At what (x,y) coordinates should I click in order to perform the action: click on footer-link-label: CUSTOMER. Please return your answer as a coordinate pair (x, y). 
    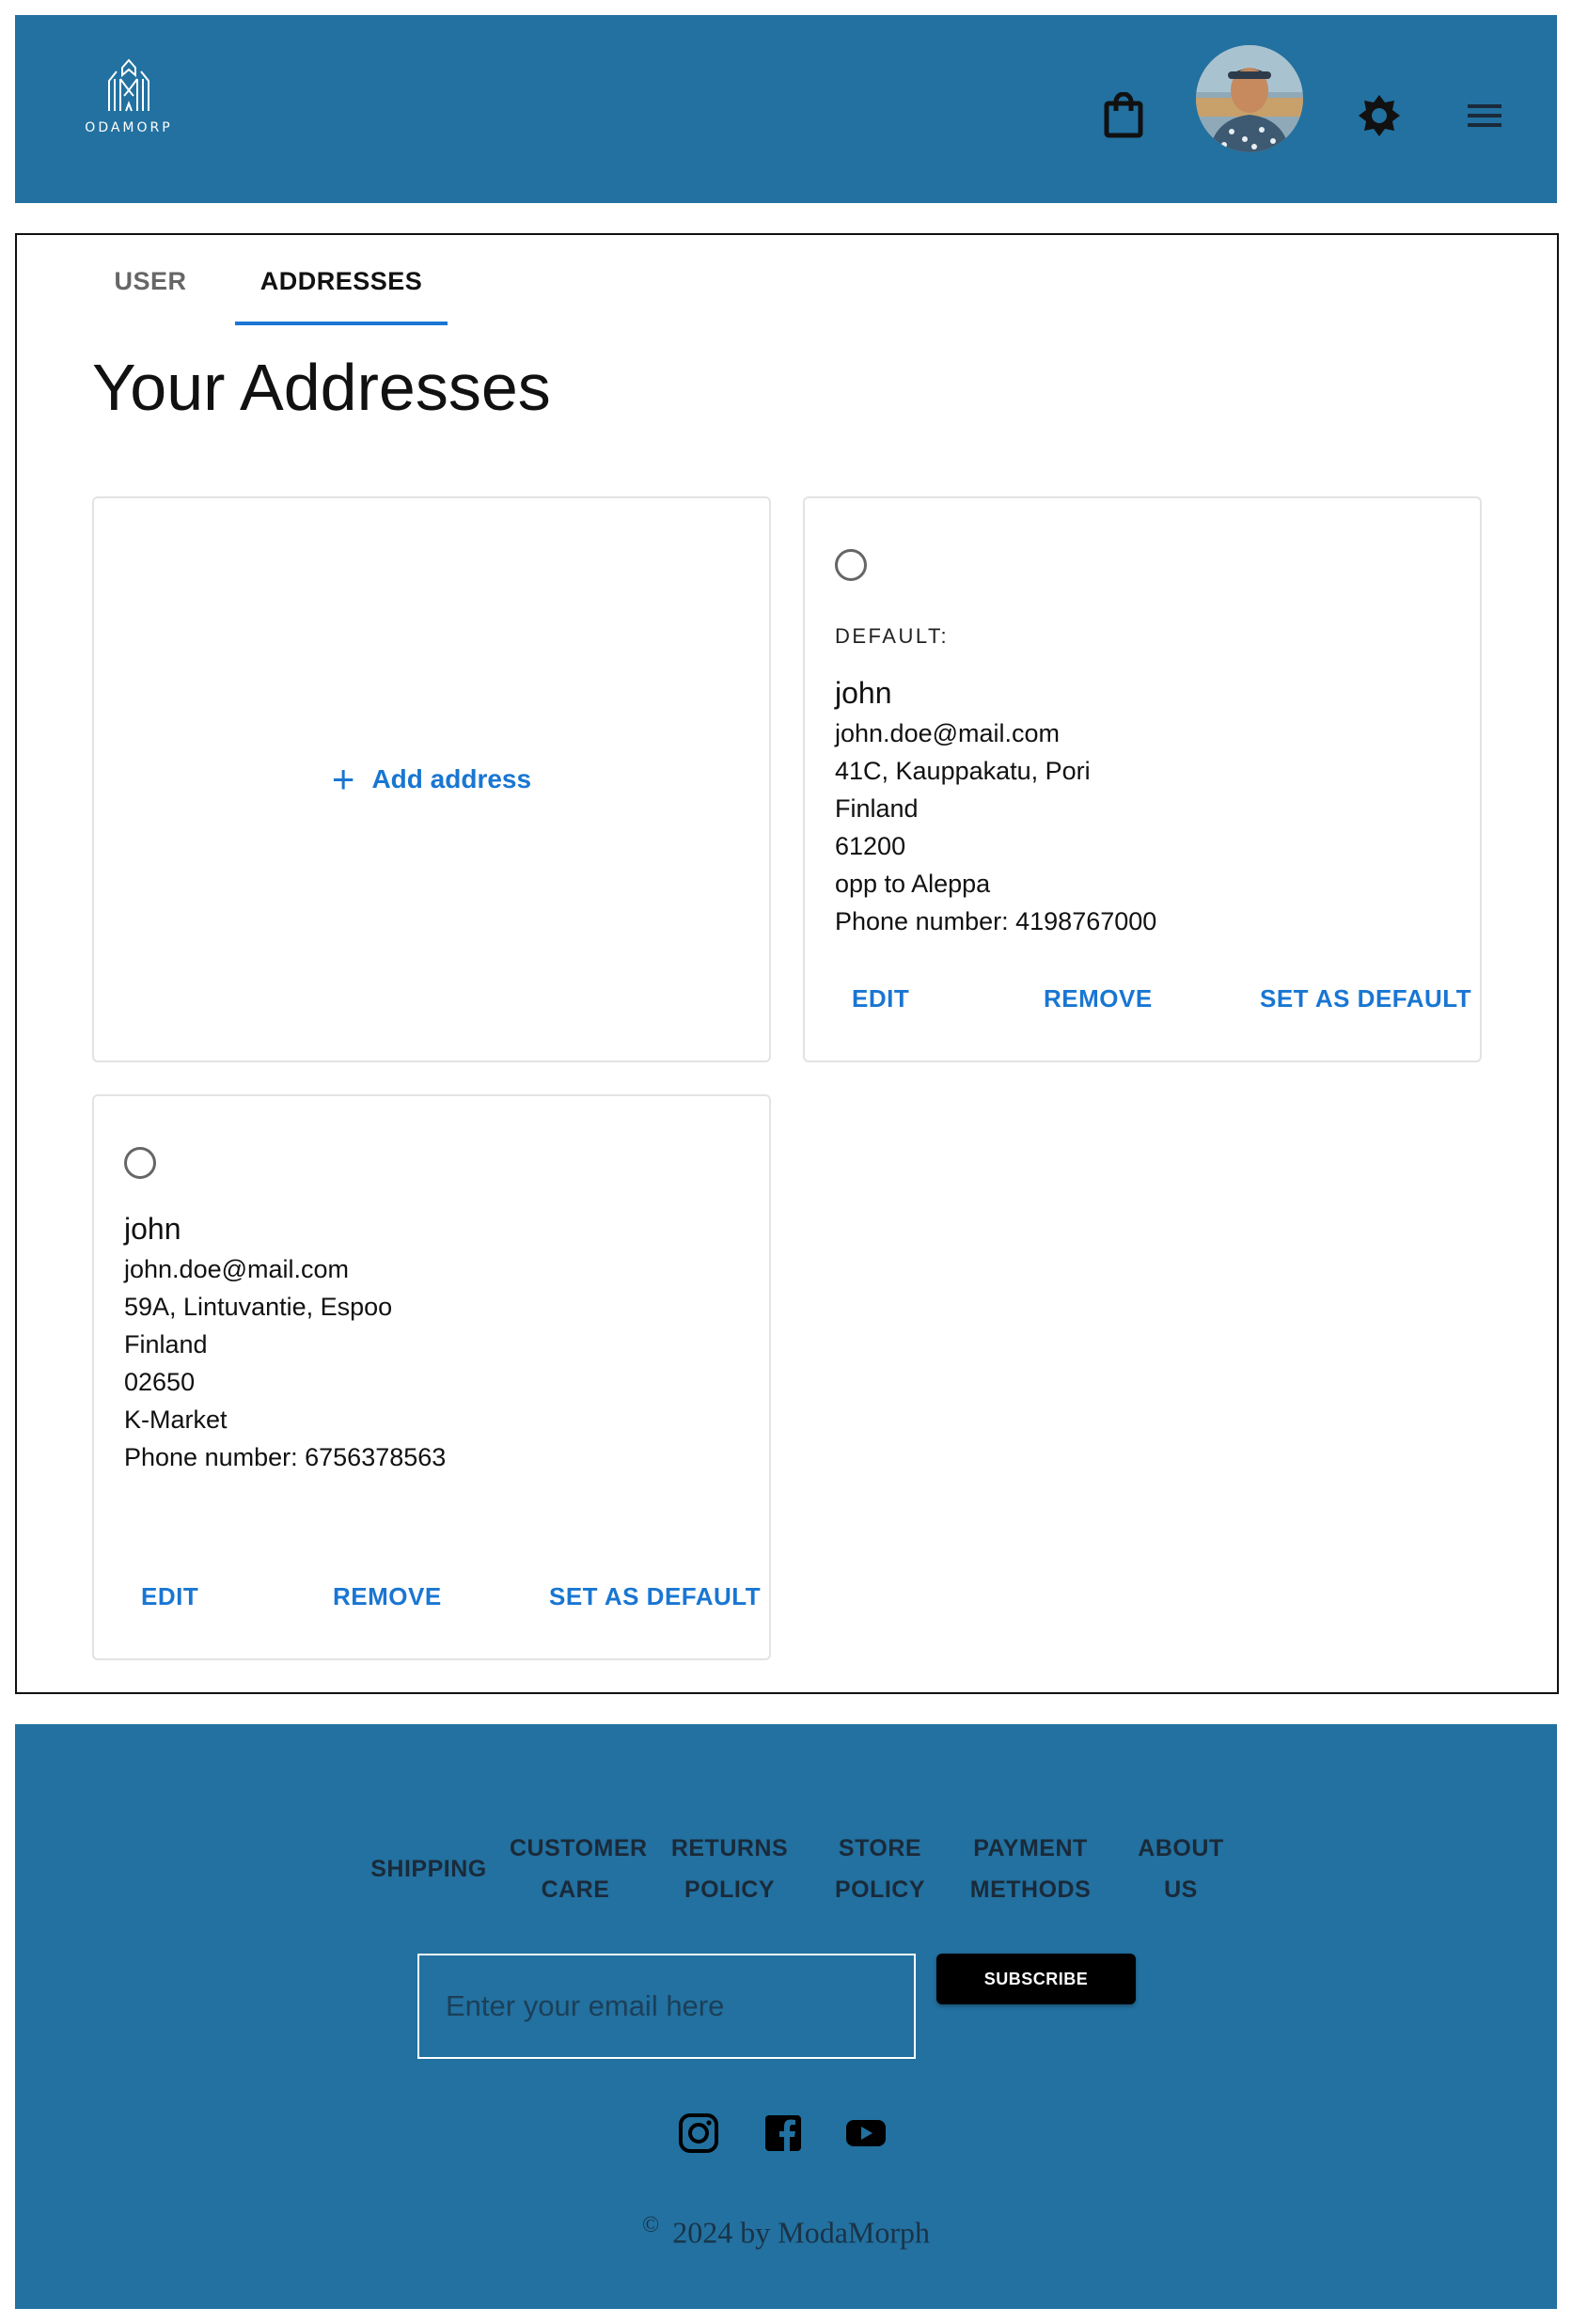
    Looking at the image, I should click on (579, 1848).